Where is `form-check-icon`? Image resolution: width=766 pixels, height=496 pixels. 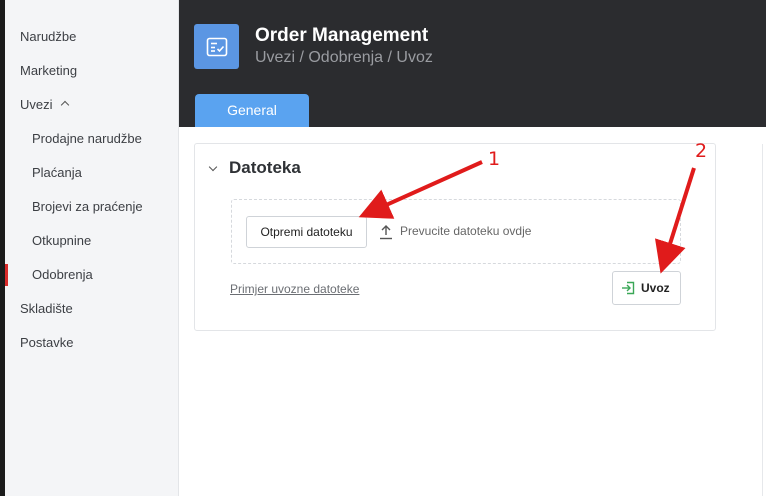
form-check-icon is located at coordinates (216, 46).